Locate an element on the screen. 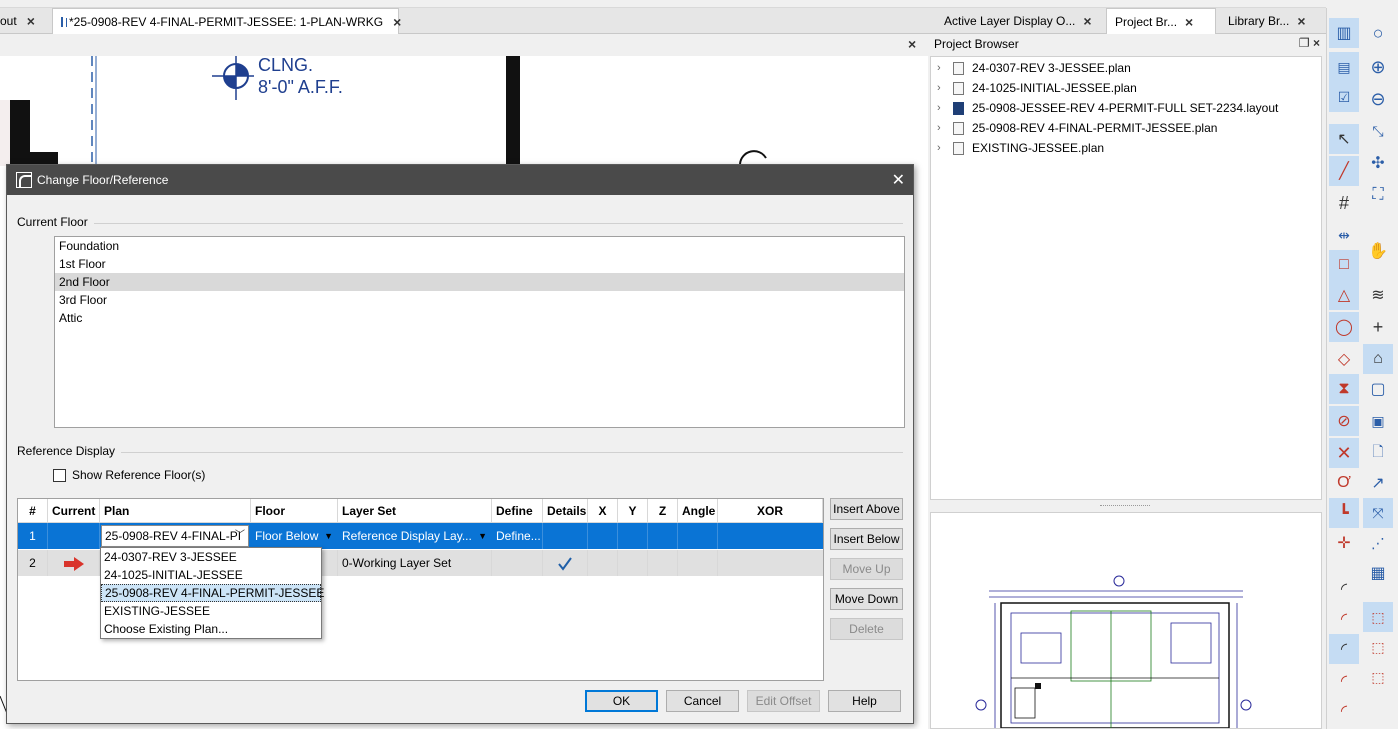  toolbar-button: ✣ is located at coordinates (1378, 163).